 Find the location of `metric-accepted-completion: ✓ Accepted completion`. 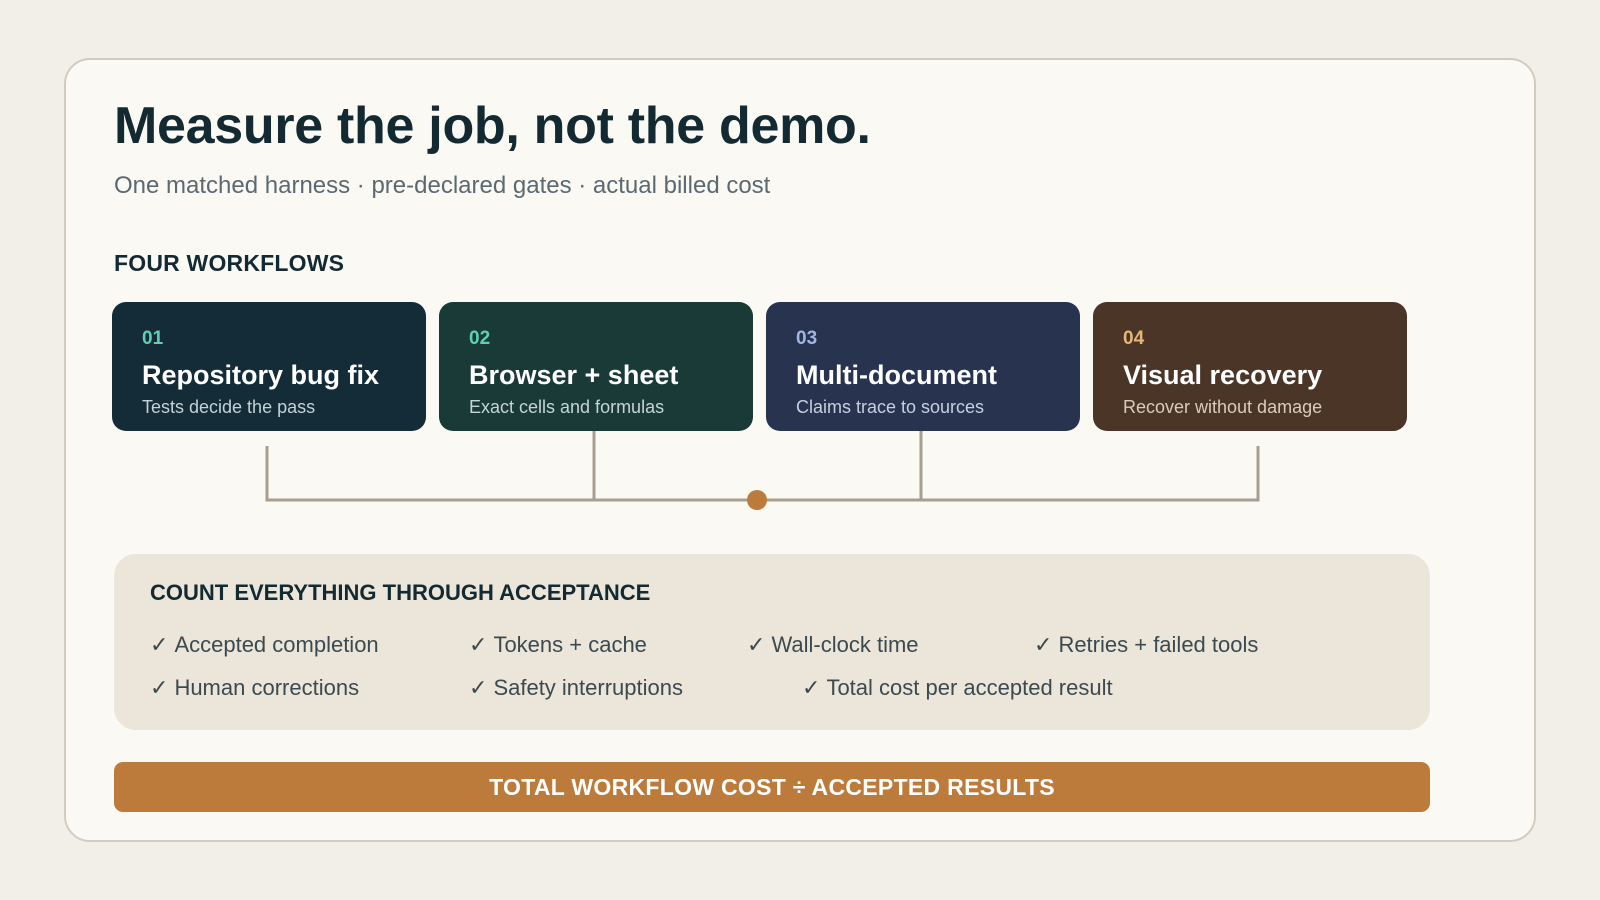

metric-accepted-completion: ✓ Accepted completion is located at coordinates (264, 645).